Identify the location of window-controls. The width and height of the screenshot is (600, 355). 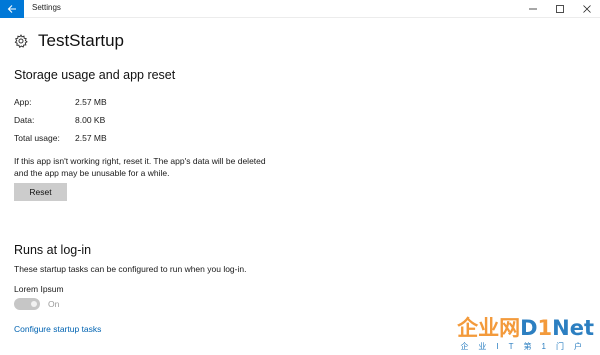
(559, 9).